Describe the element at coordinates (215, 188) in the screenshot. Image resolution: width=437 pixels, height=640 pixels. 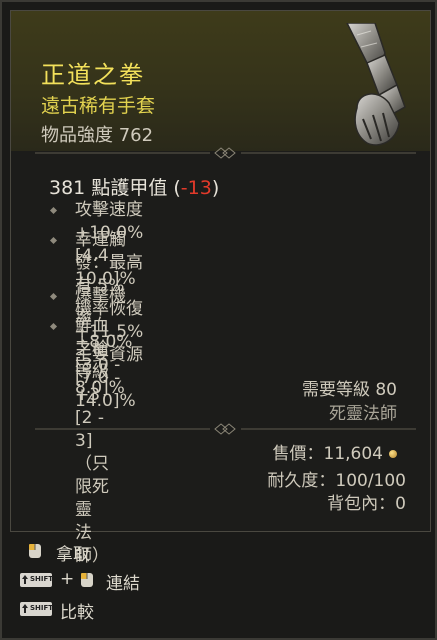
I see `armor-paren-close: )` at that location.